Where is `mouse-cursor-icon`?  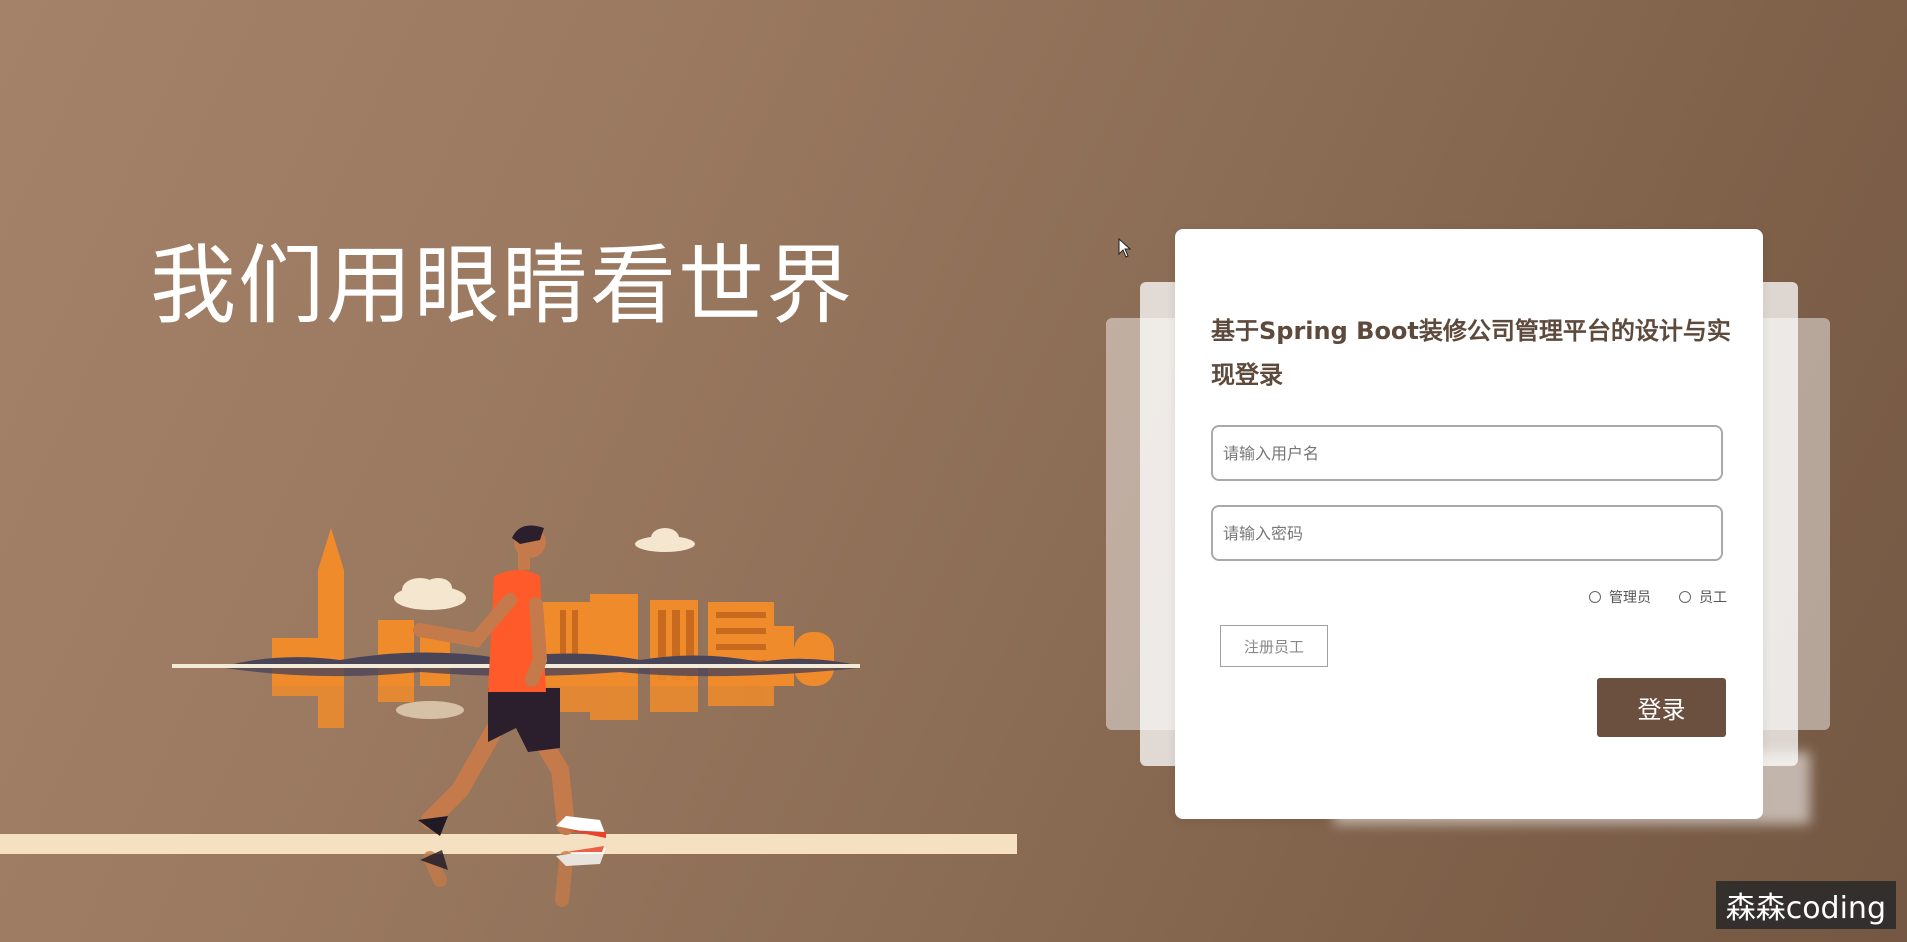
mouse-cursor-icon is located at coordinates (1125, 248).